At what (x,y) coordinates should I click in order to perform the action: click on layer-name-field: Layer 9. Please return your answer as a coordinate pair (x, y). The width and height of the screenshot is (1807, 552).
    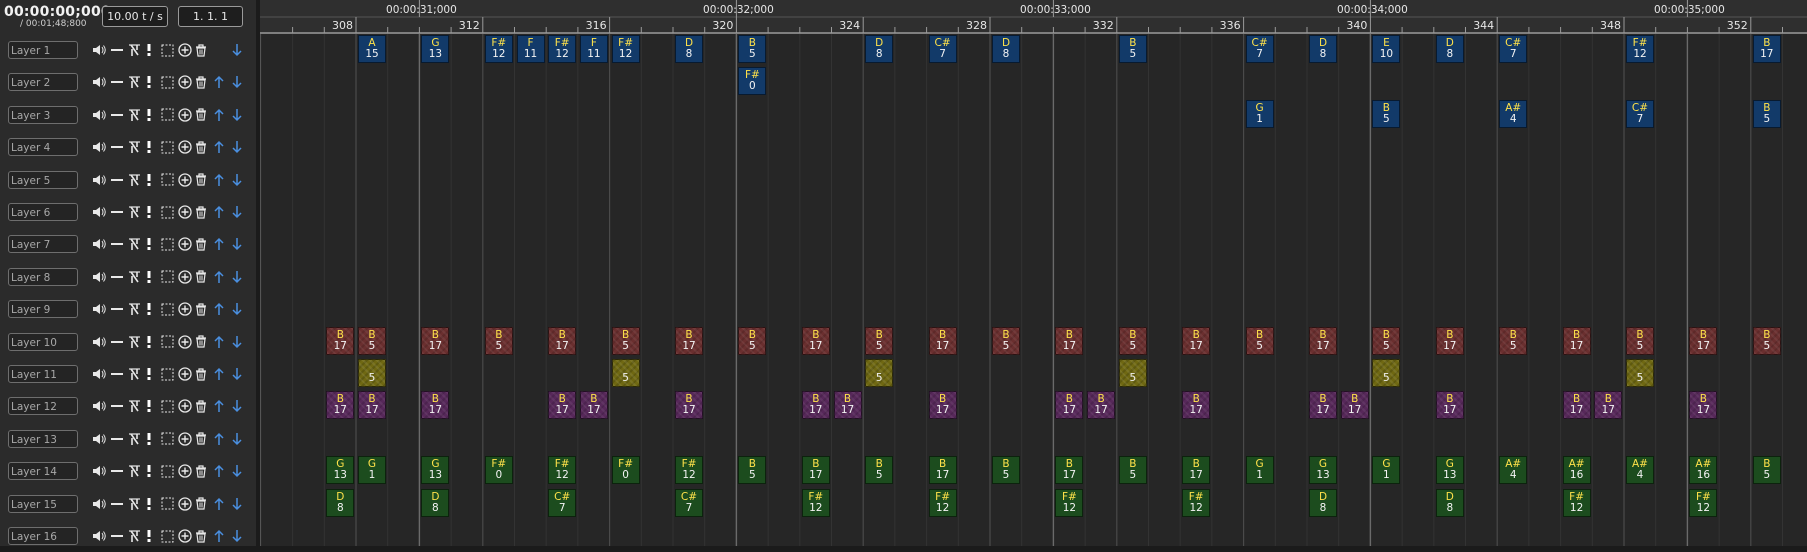
    Looking at the image, I should click on (43, 309).